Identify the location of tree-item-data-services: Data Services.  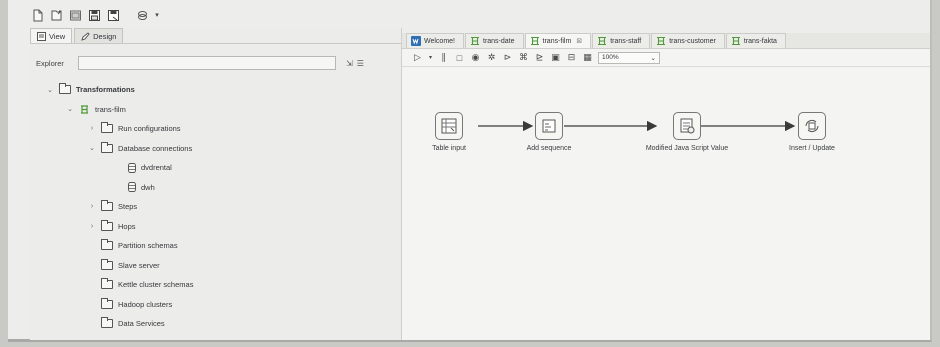
(215, 324).